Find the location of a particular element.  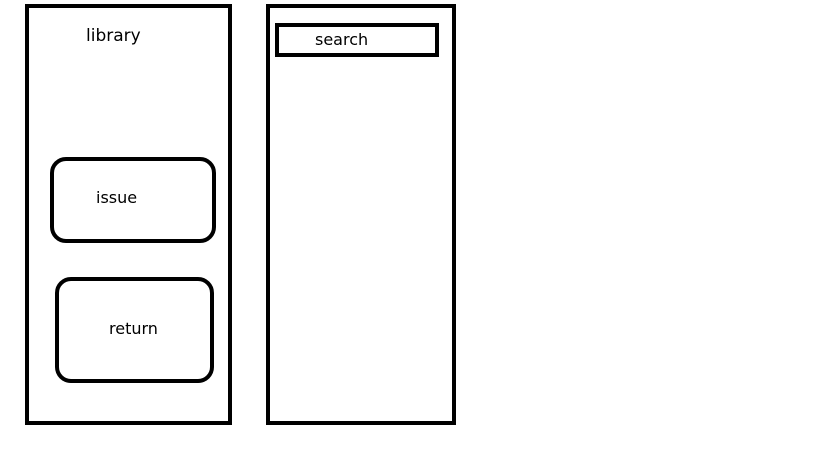

search-input-label: search is located at coordinates (342, 39).